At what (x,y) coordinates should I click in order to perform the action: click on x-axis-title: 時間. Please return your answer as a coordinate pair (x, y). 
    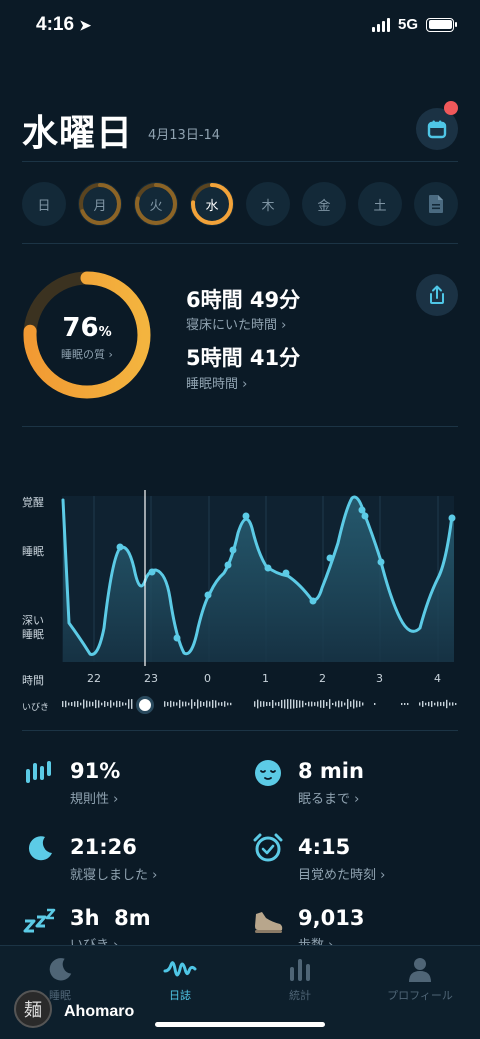
    Looking at the image, I should click on (33, 680).